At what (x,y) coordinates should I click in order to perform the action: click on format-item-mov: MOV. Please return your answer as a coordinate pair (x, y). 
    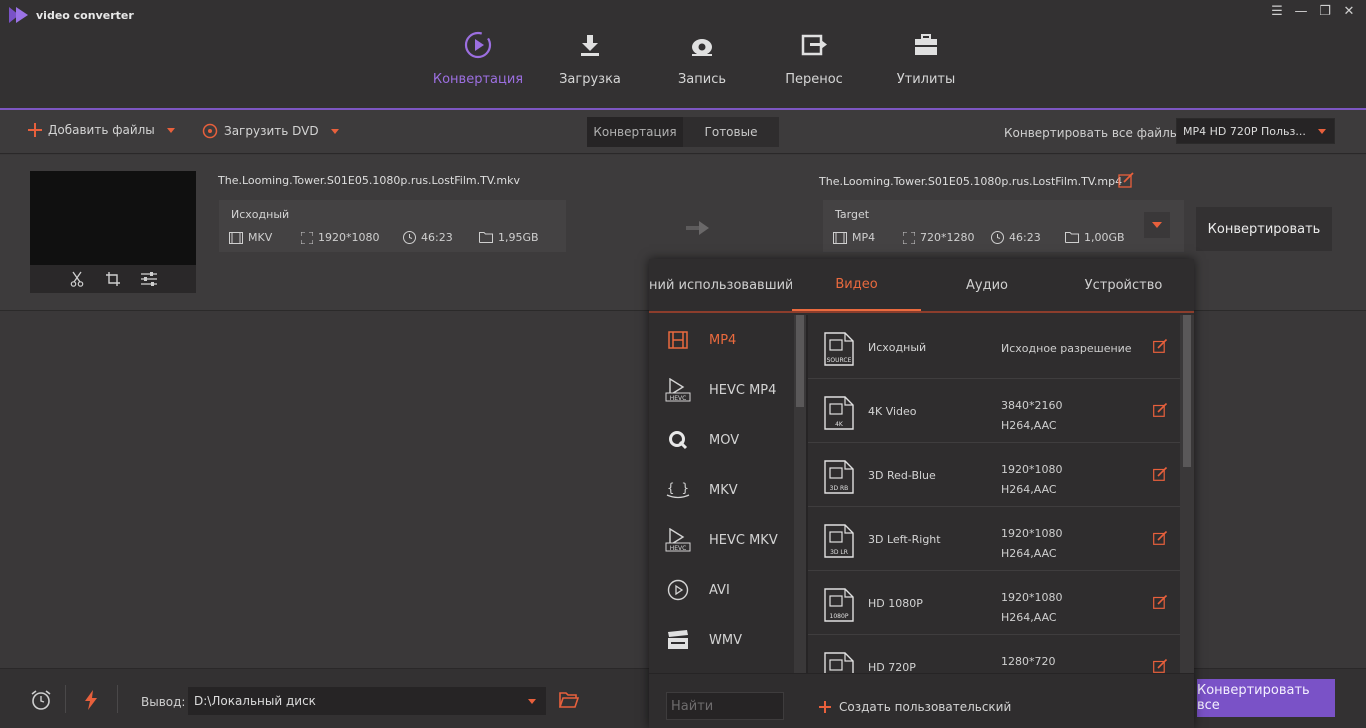
    Looking at the image, I should click on (721, 440).